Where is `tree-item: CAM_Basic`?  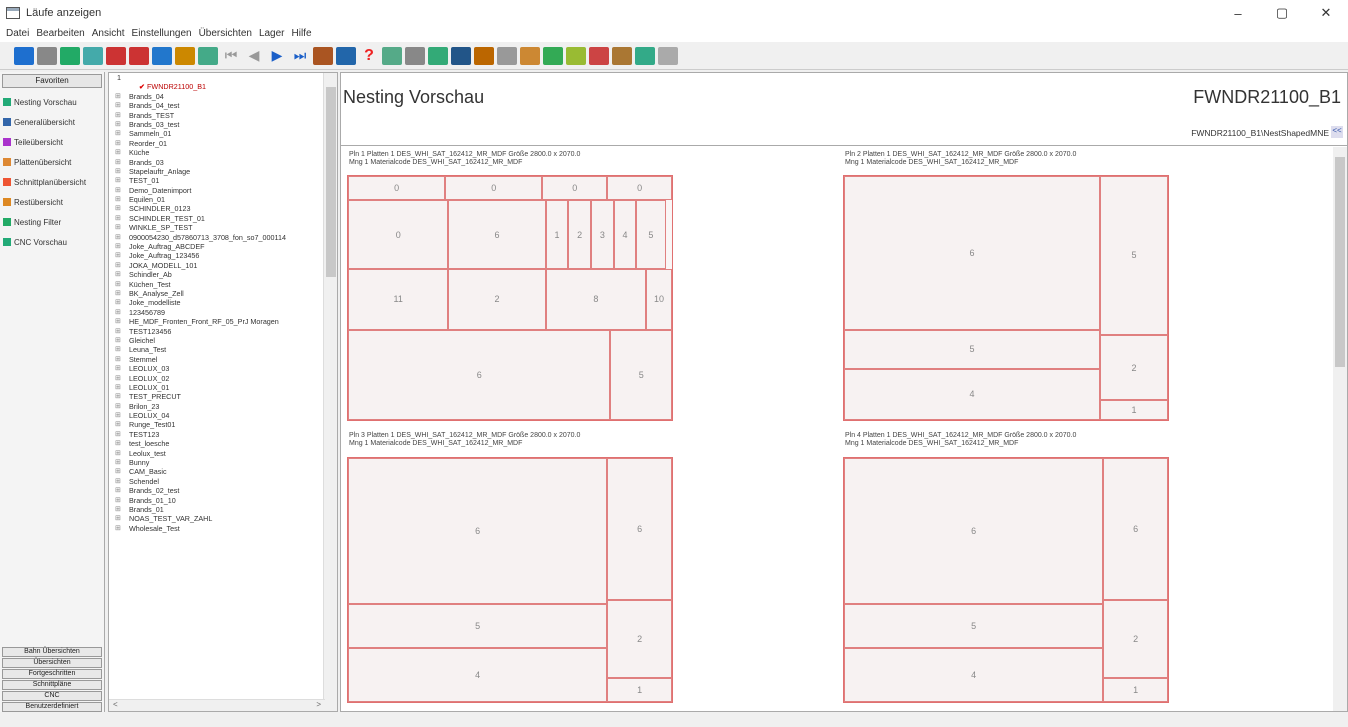
tree-item: CAM_Basic is located at coordinates (223, 472).